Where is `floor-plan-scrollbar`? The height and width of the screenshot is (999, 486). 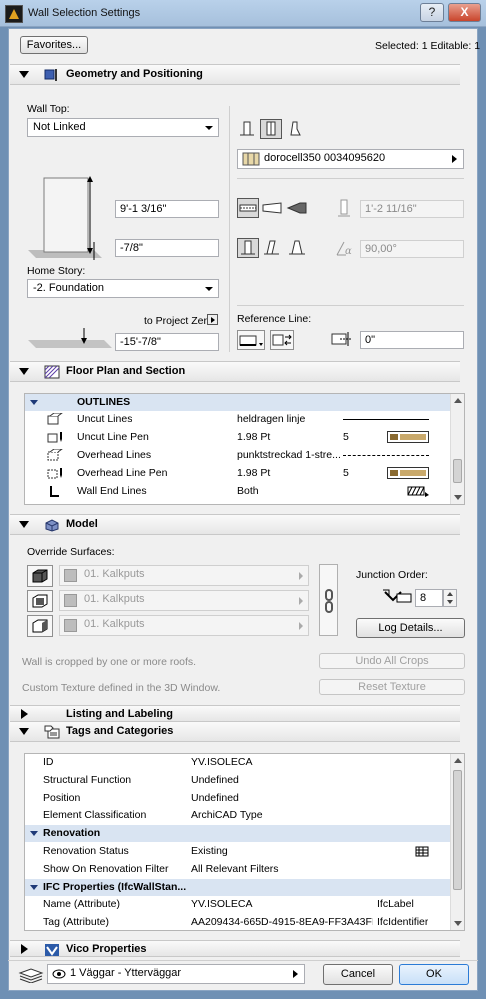
floor-plan-scrollbar is located at coordinates (457, 449).